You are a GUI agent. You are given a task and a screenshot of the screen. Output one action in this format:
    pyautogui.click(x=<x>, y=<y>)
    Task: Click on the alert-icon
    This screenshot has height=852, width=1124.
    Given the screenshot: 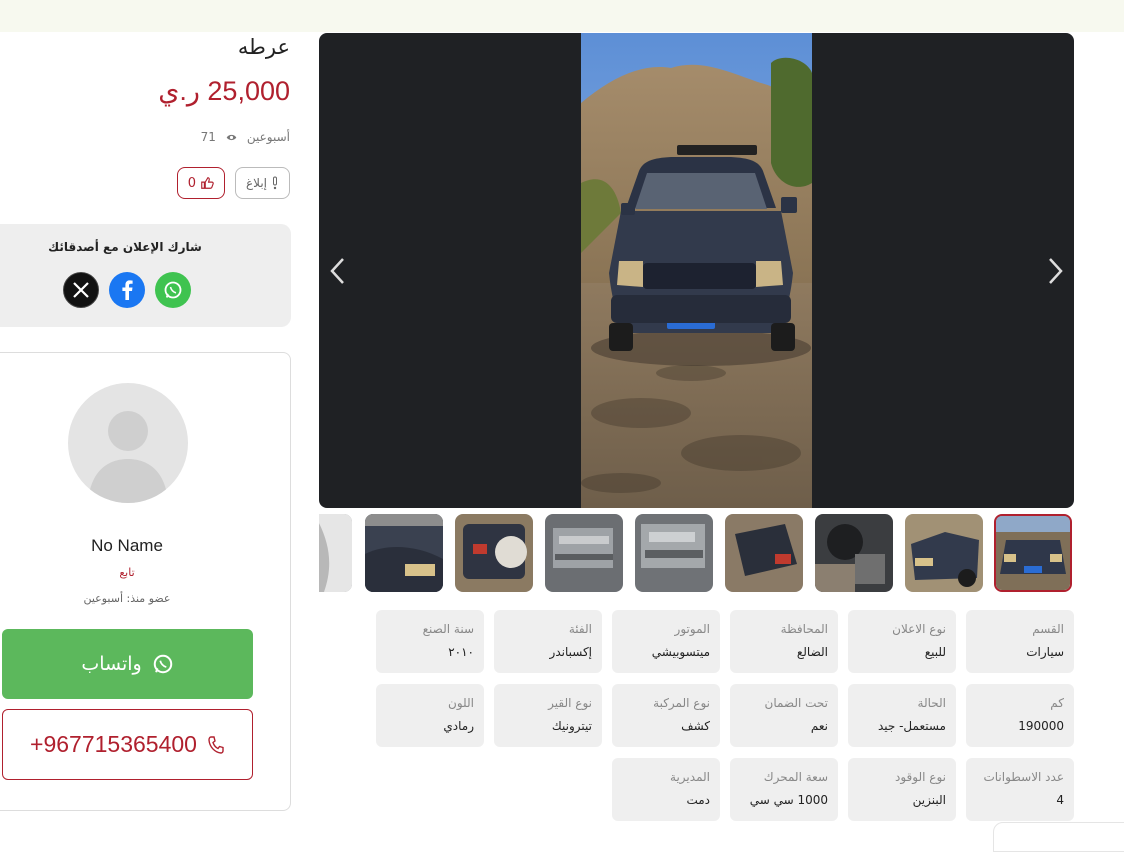 What is the action you would take?
    pyautogui.click(x=275, y=183)
    